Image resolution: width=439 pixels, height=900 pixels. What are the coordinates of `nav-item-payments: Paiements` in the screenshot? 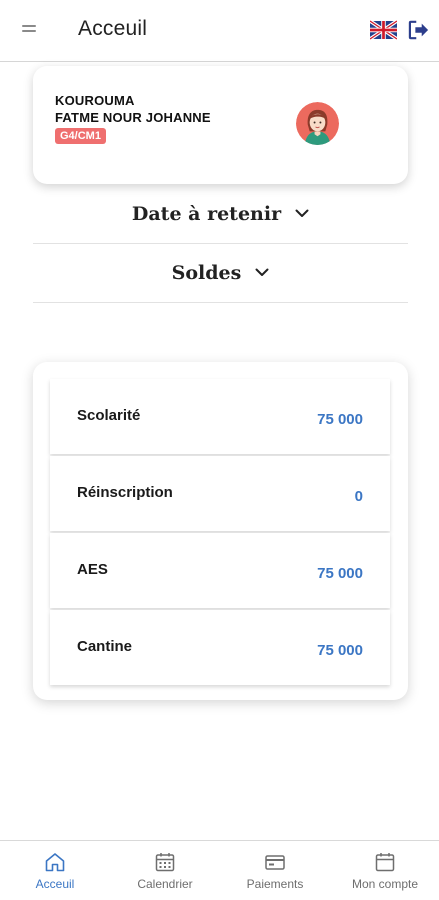 It's located at (275, 870).